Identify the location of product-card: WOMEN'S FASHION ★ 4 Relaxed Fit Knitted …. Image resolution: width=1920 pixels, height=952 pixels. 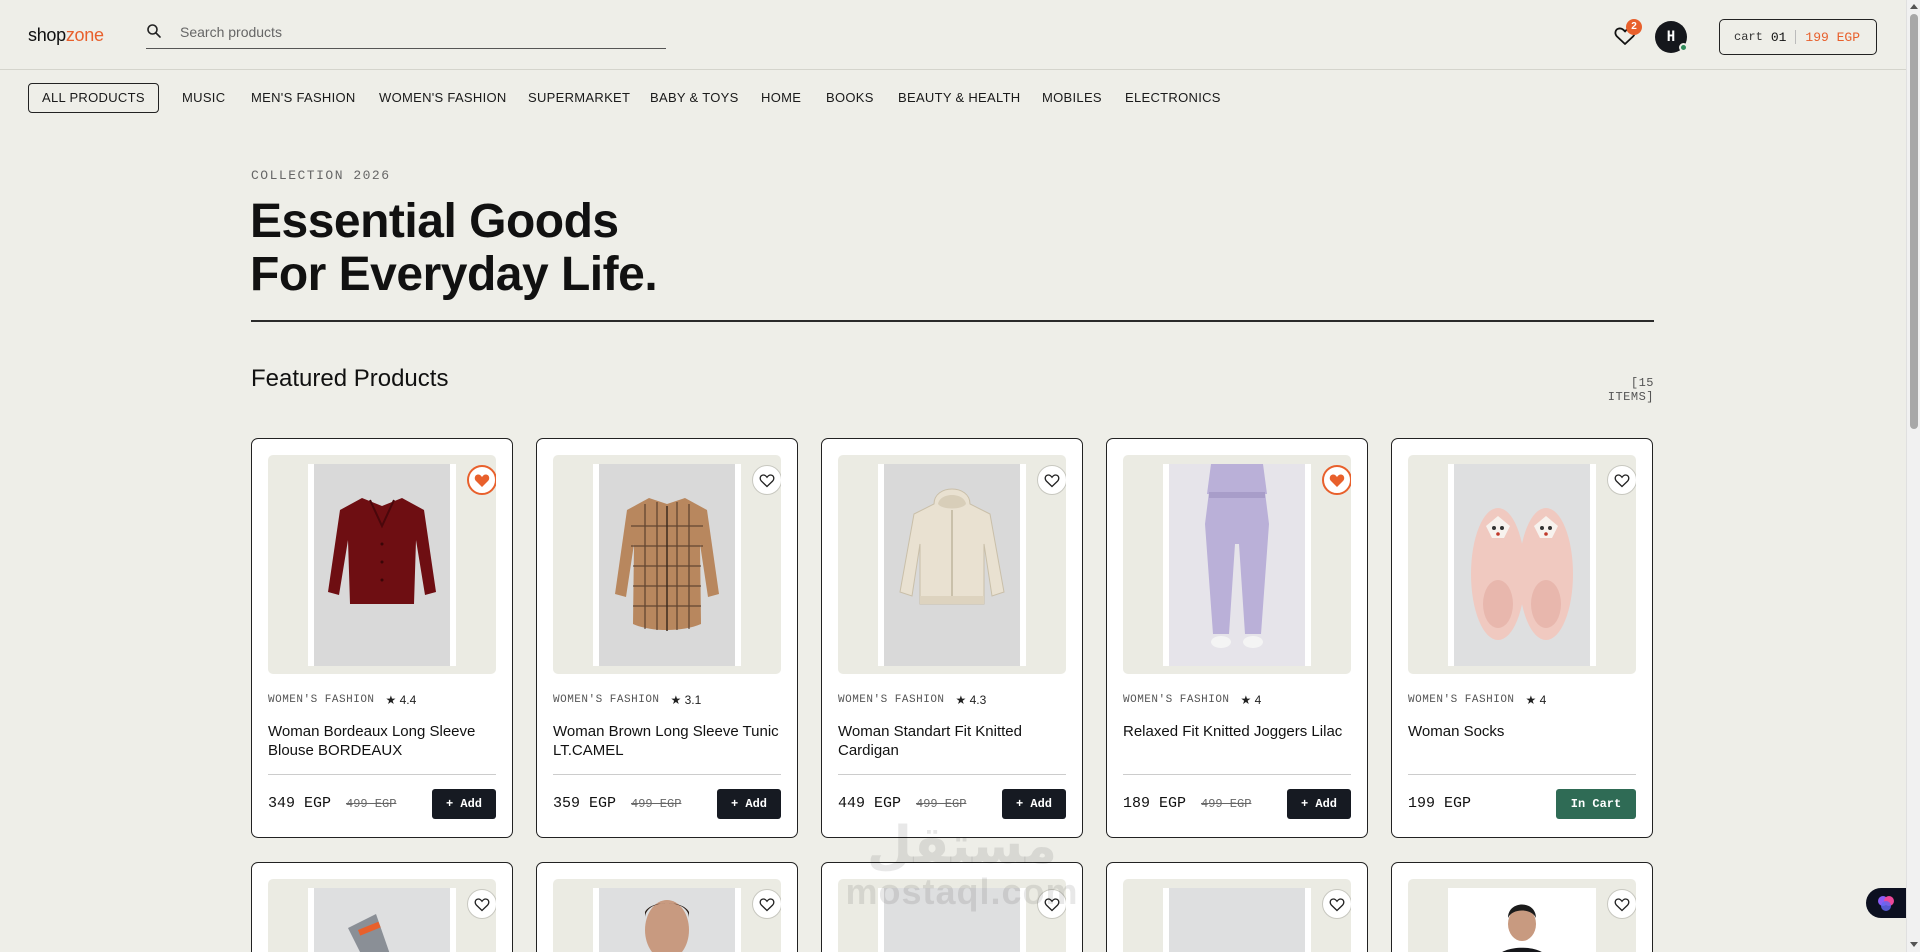
(1237, 638).